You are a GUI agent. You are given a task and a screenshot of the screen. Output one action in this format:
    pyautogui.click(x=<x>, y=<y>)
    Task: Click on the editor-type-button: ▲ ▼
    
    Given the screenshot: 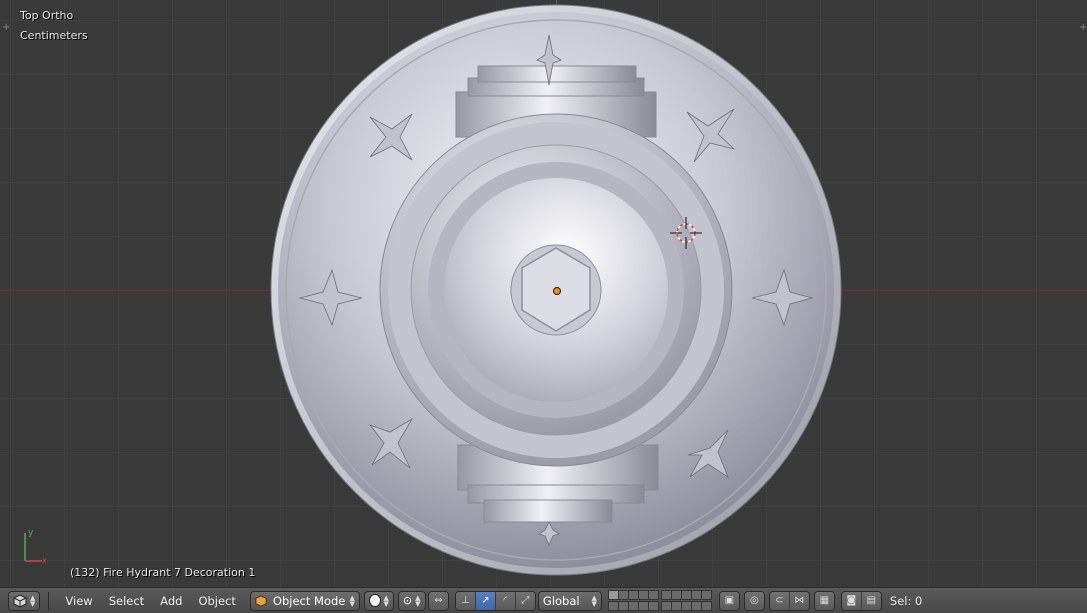 What is the action you would take?
    pyautogui.click(x=24, y=600)
    